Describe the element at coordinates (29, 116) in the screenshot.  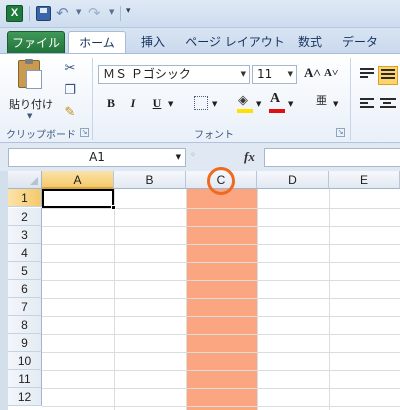
I see `paste-dropdown-icon: ▼` at that location.